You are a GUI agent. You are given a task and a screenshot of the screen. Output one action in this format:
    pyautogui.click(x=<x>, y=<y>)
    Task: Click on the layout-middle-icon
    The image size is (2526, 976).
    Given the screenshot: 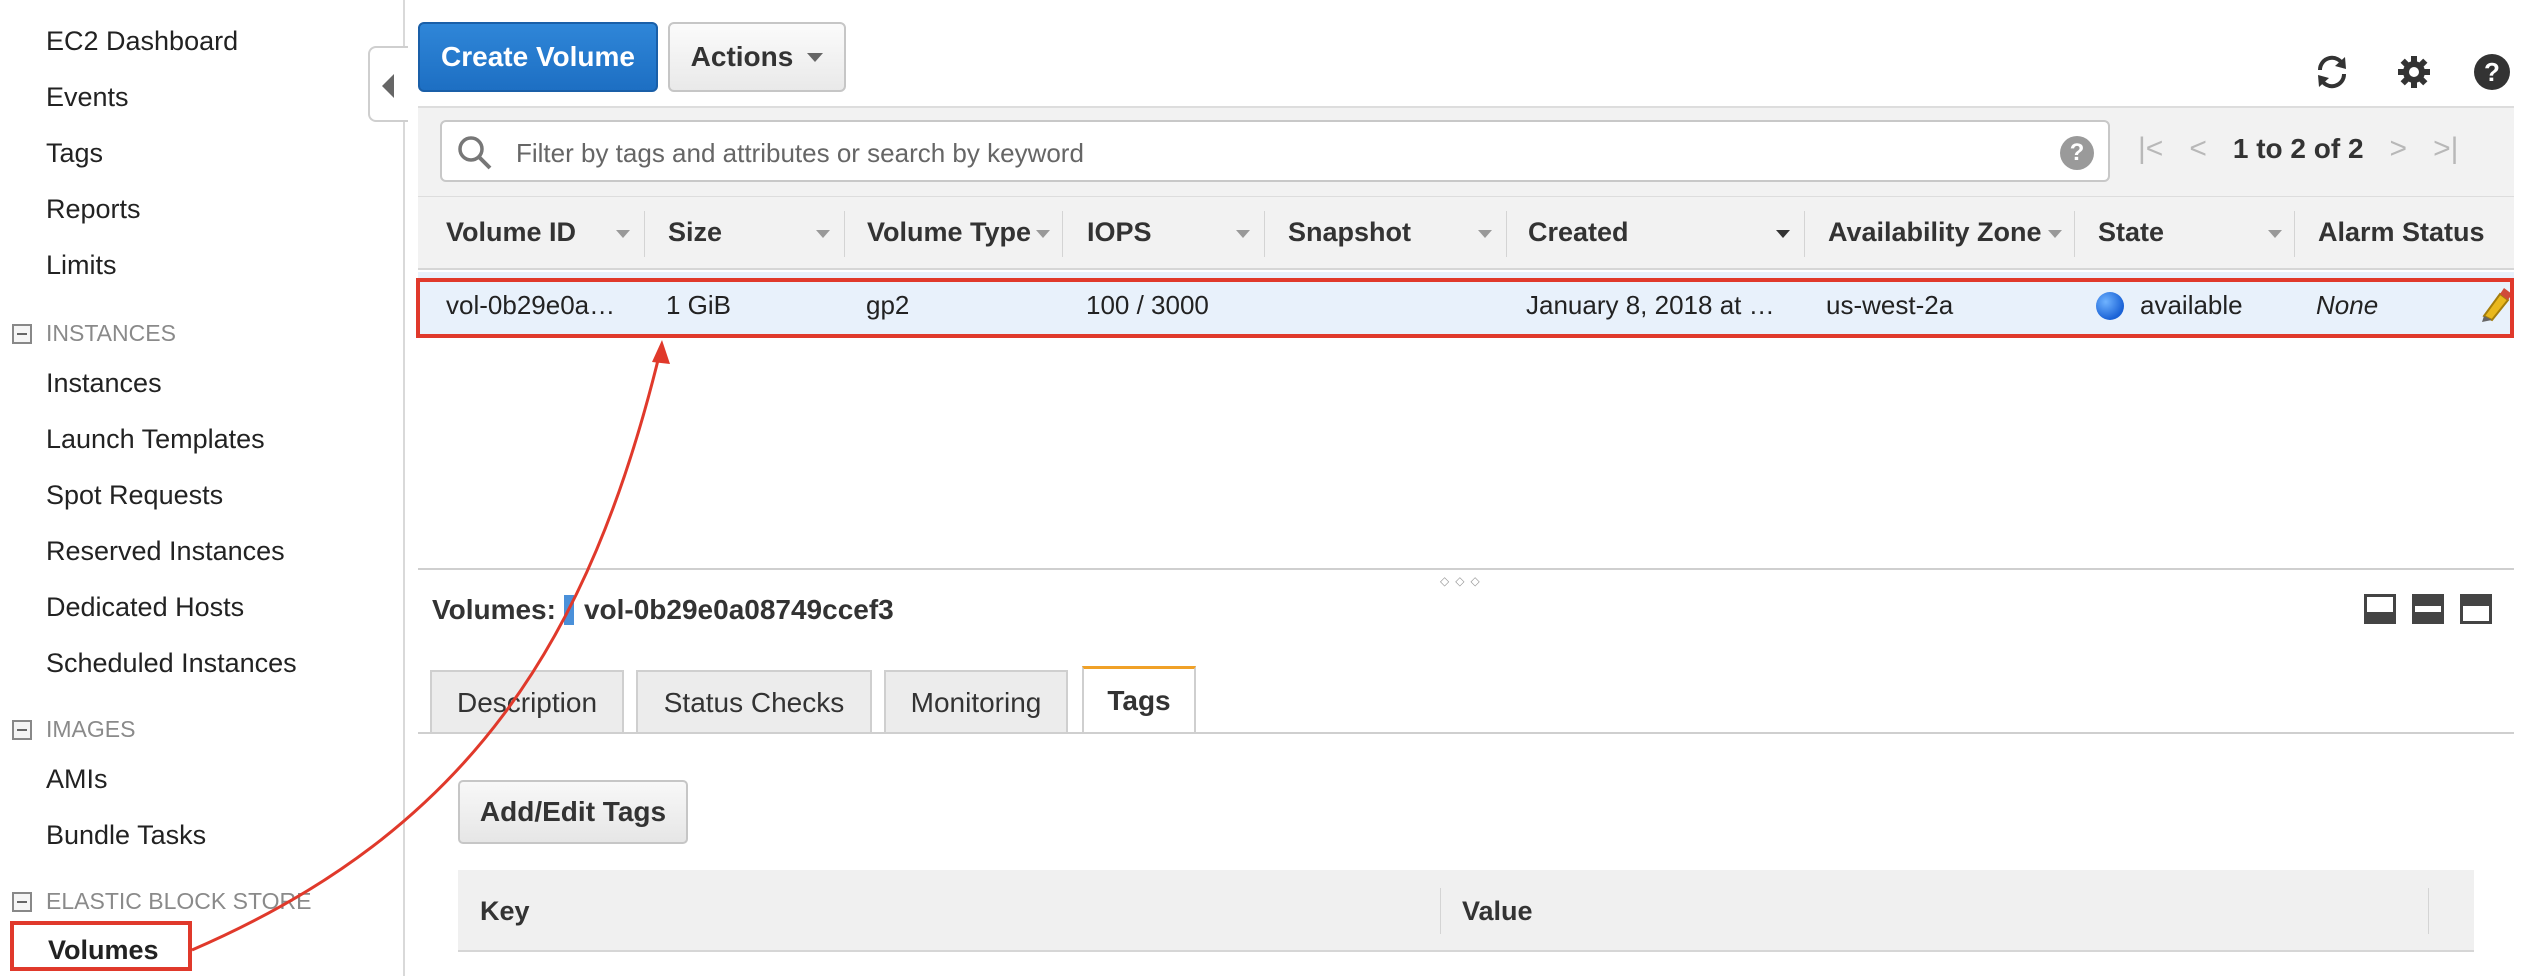 What is the action you would take?
    pyautogui.click(x=2428, y=609)
    